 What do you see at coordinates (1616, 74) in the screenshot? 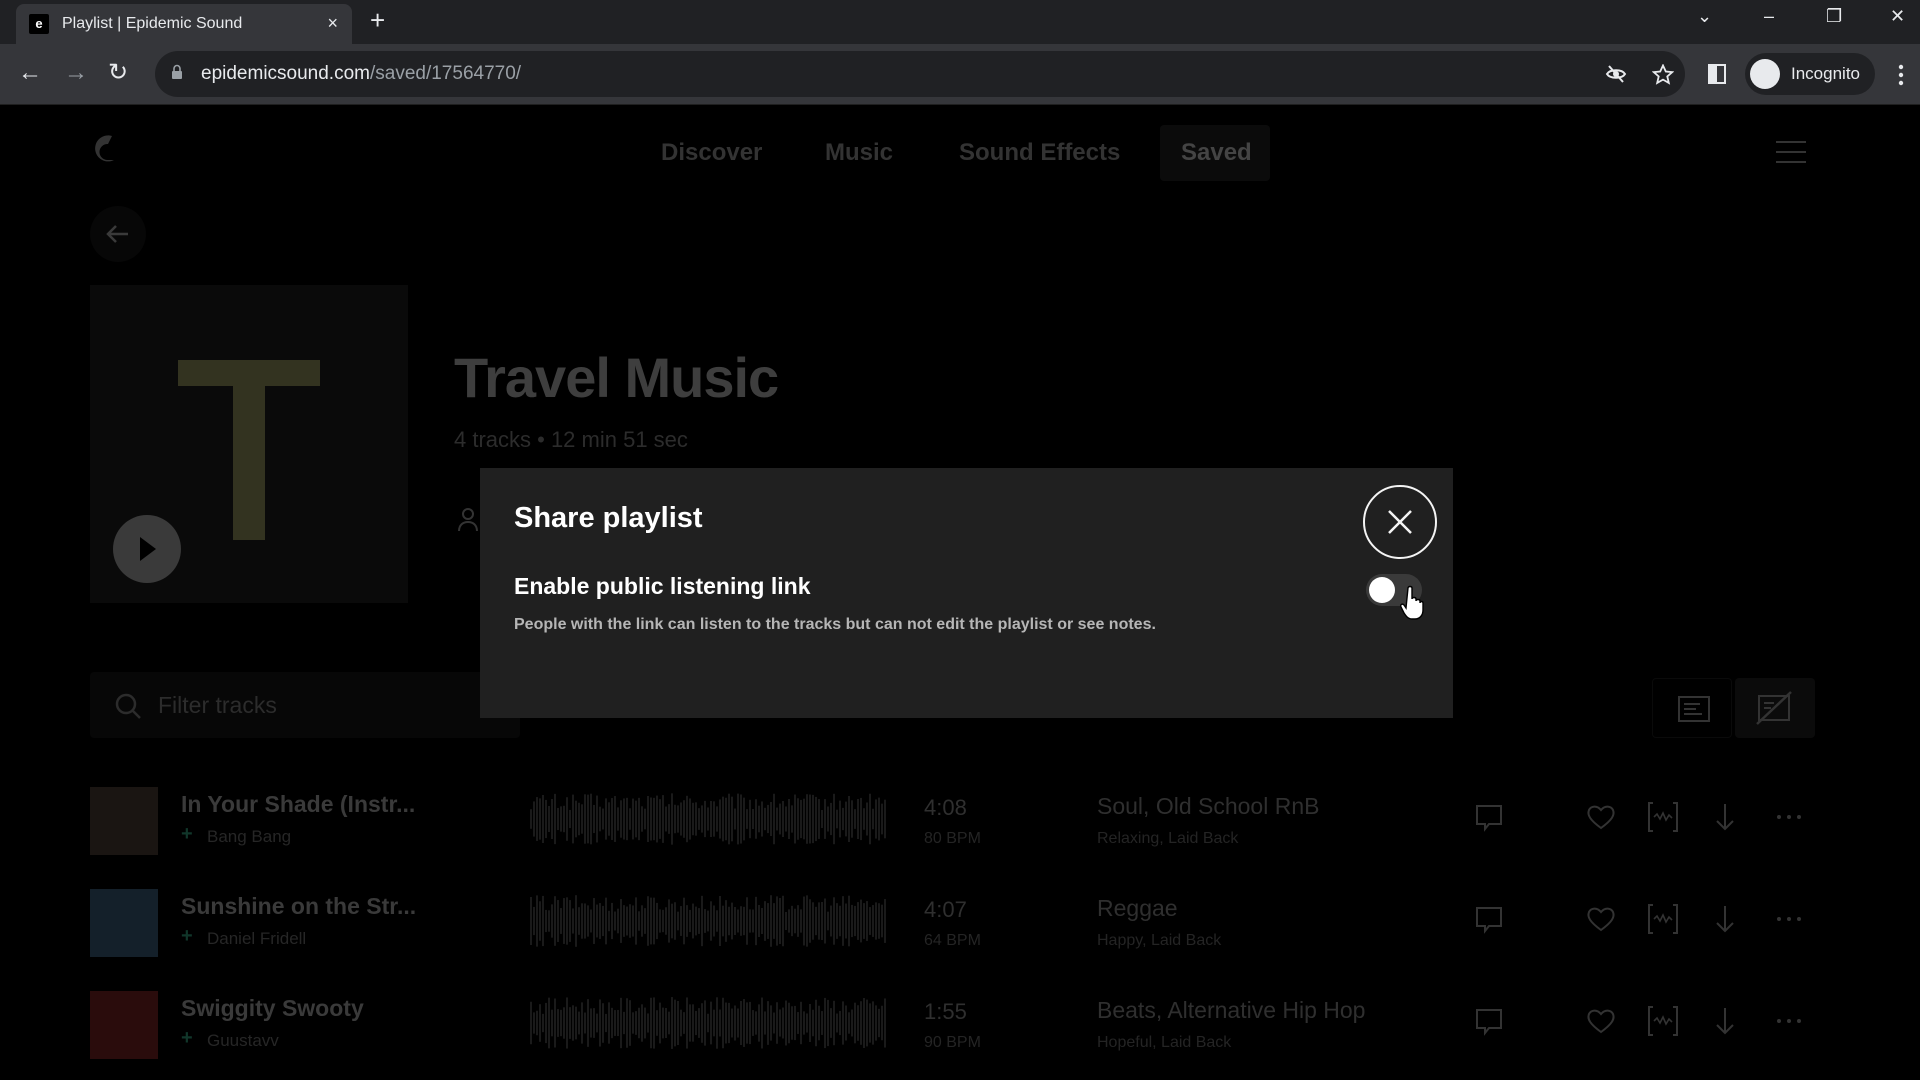
I see `eye-slash-icon` at bounding box center [1616, 74].